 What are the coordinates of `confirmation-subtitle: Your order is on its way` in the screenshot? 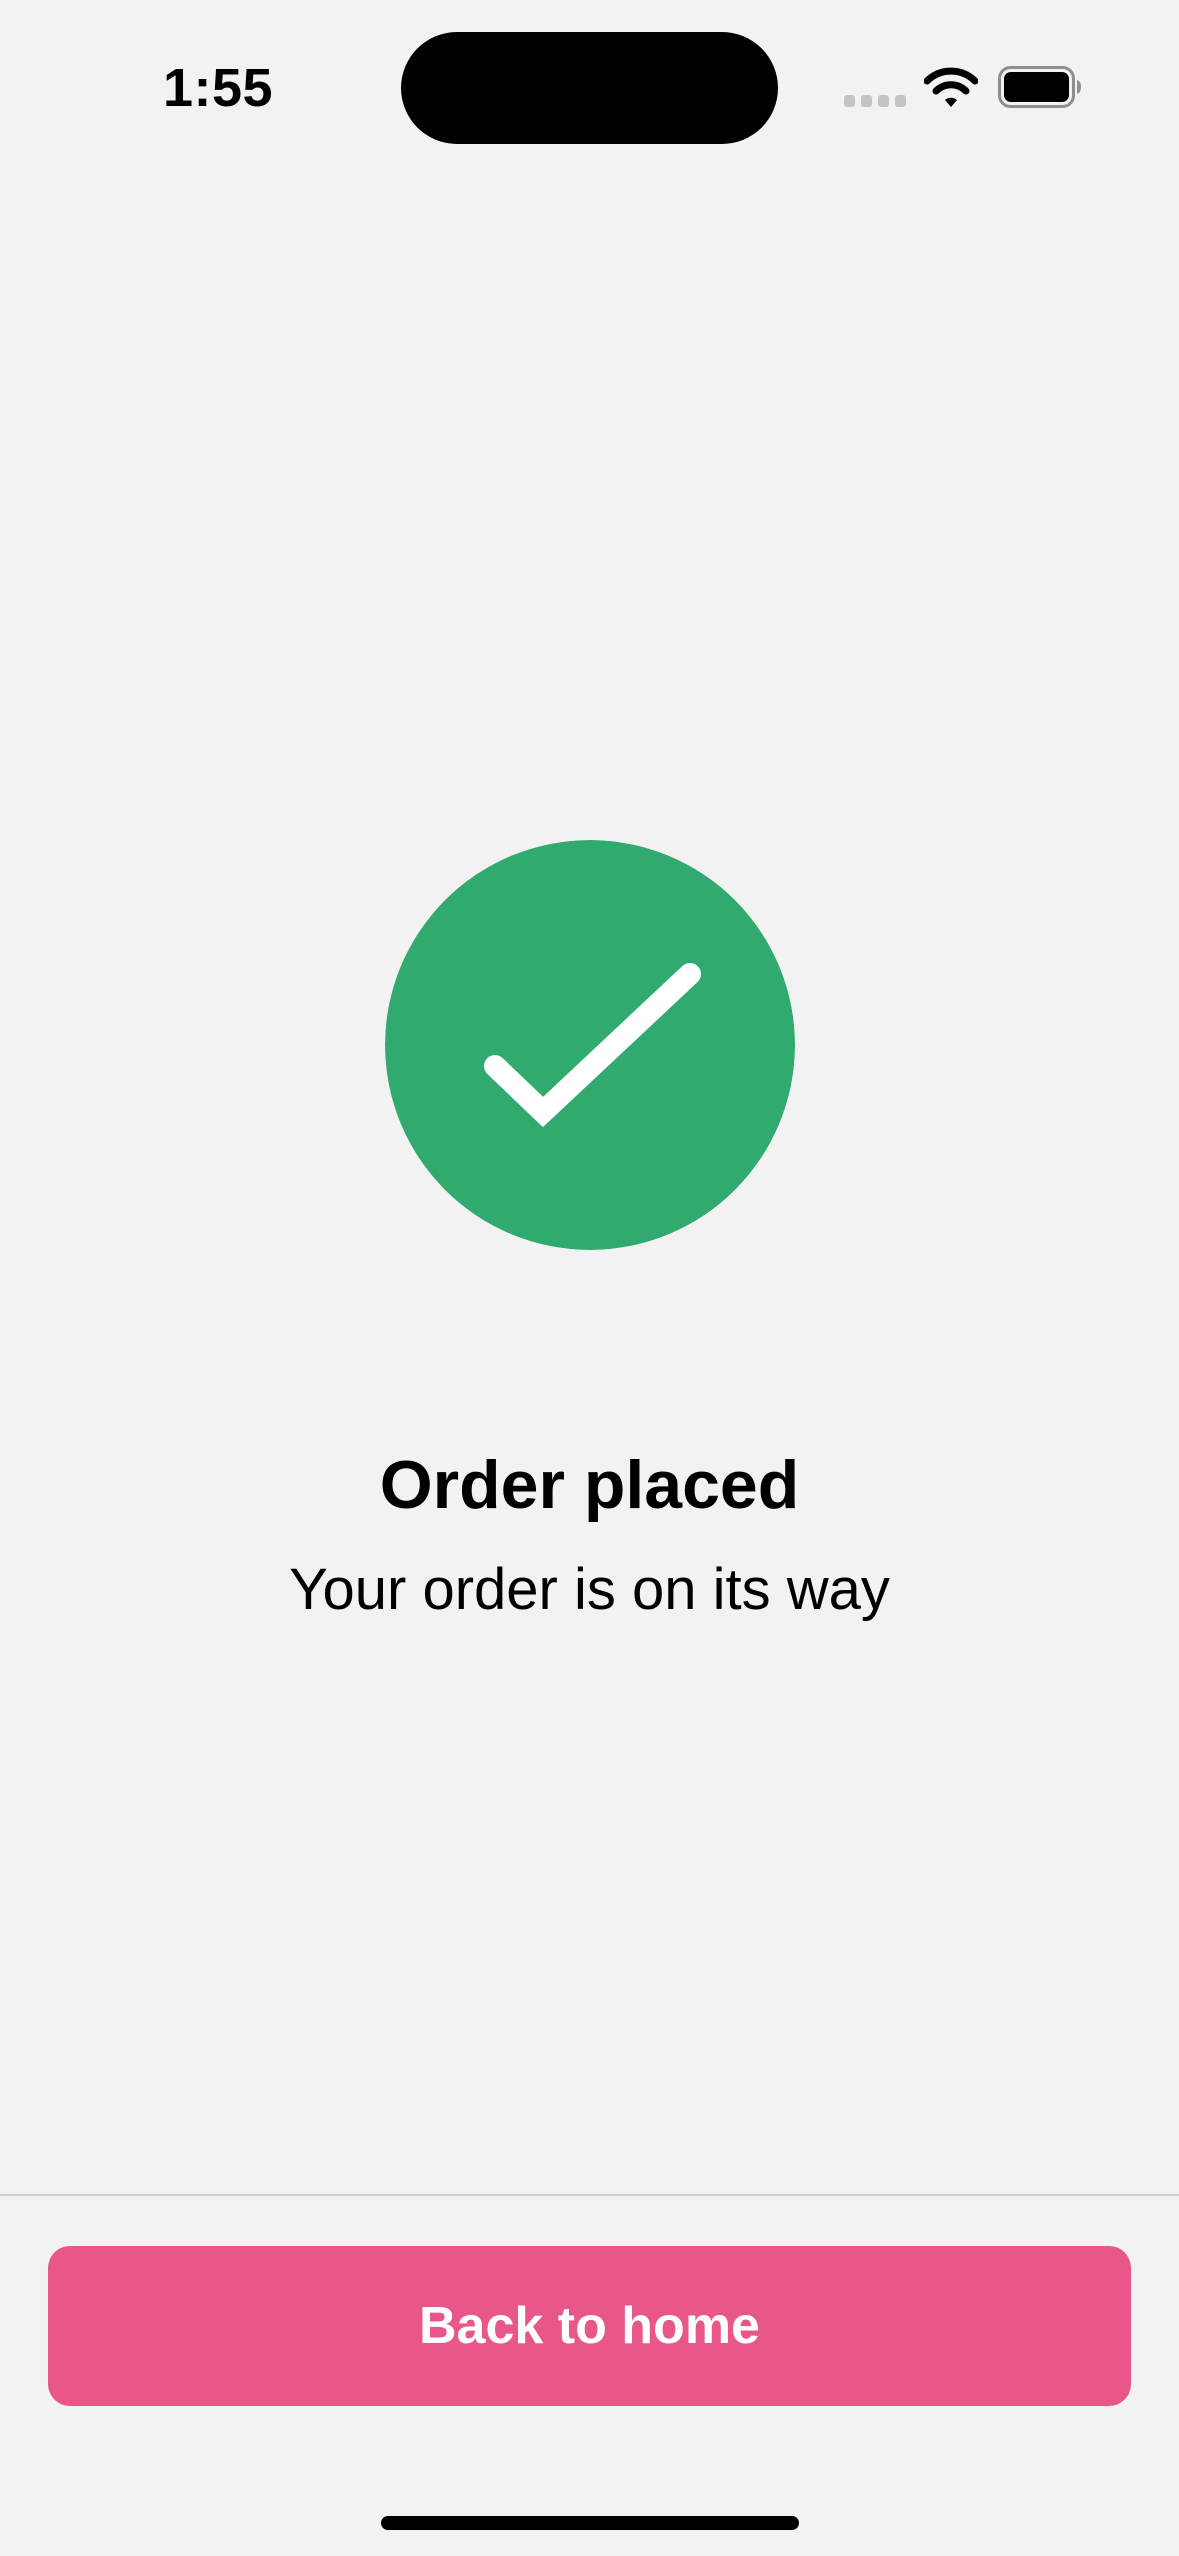 It's located at (589, 1589).